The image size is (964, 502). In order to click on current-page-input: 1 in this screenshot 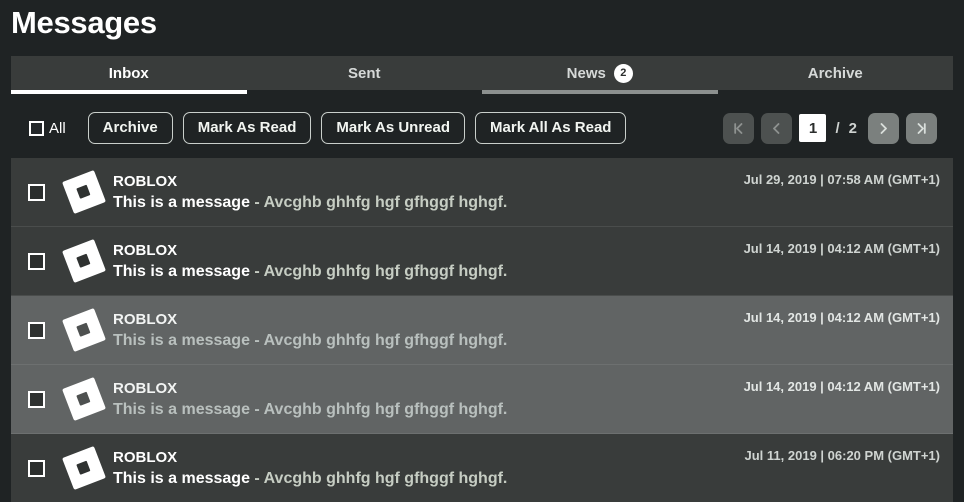, I will do `click(813, 128)`.